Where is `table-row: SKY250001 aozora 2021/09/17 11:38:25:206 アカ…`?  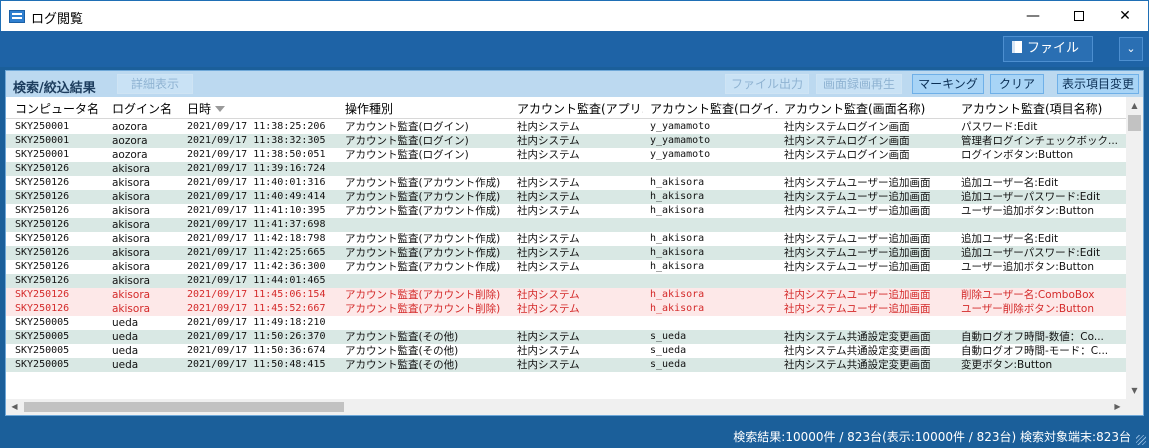 table-row: SKY250001 aozora 2021/09/17 11:38:25:206 アカ… is located at coordinates (566, 127).